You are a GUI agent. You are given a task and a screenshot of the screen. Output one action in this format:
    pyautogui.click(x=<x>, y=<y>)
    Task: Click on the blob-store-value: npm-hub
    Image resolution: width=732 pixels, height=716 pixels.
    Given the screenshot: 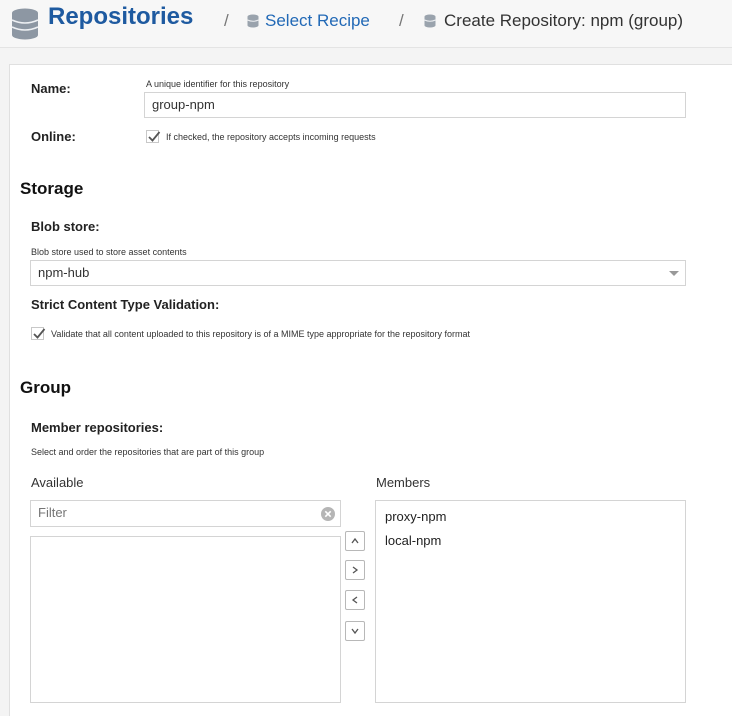 What is the action you would take?
    pyautogui.click(x=64, y=272)
    